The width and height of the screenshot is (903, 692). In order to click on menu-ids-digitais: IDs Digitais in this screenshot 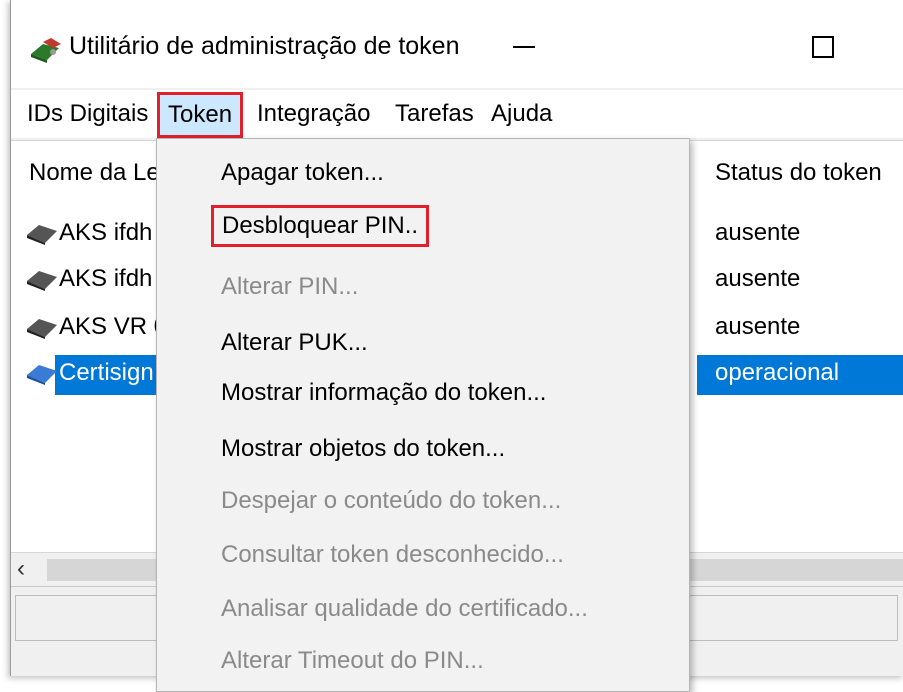, I will do `click(87, 114)`.